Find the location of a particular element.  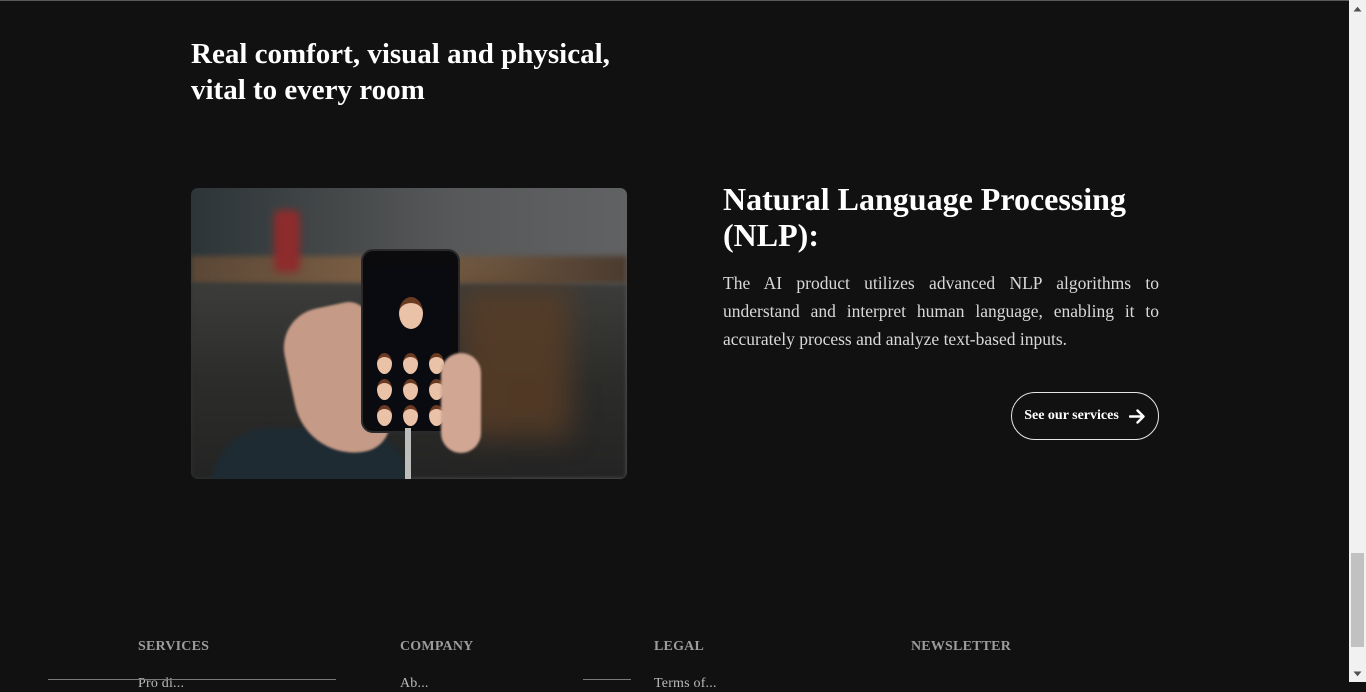

scroll-up-arrow-icon is located at coordinates (1357, 8).